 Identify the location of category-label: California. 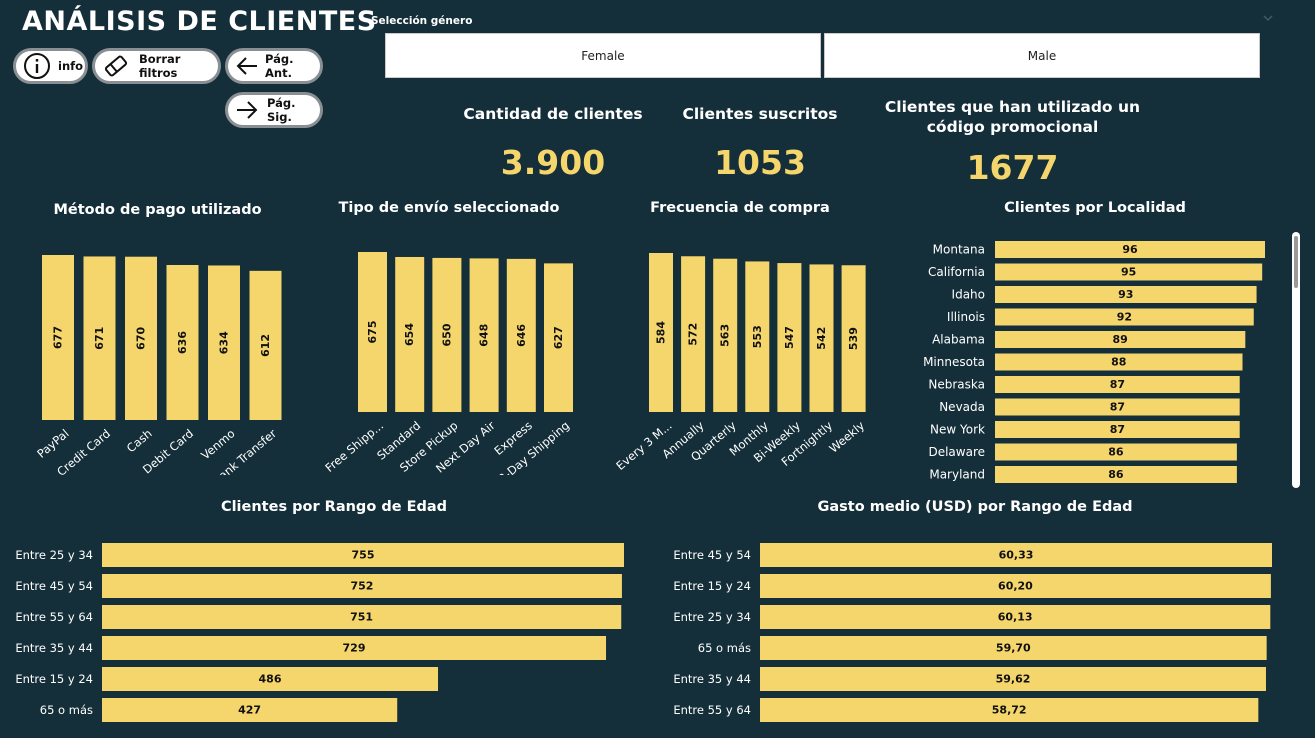
(956, 272).